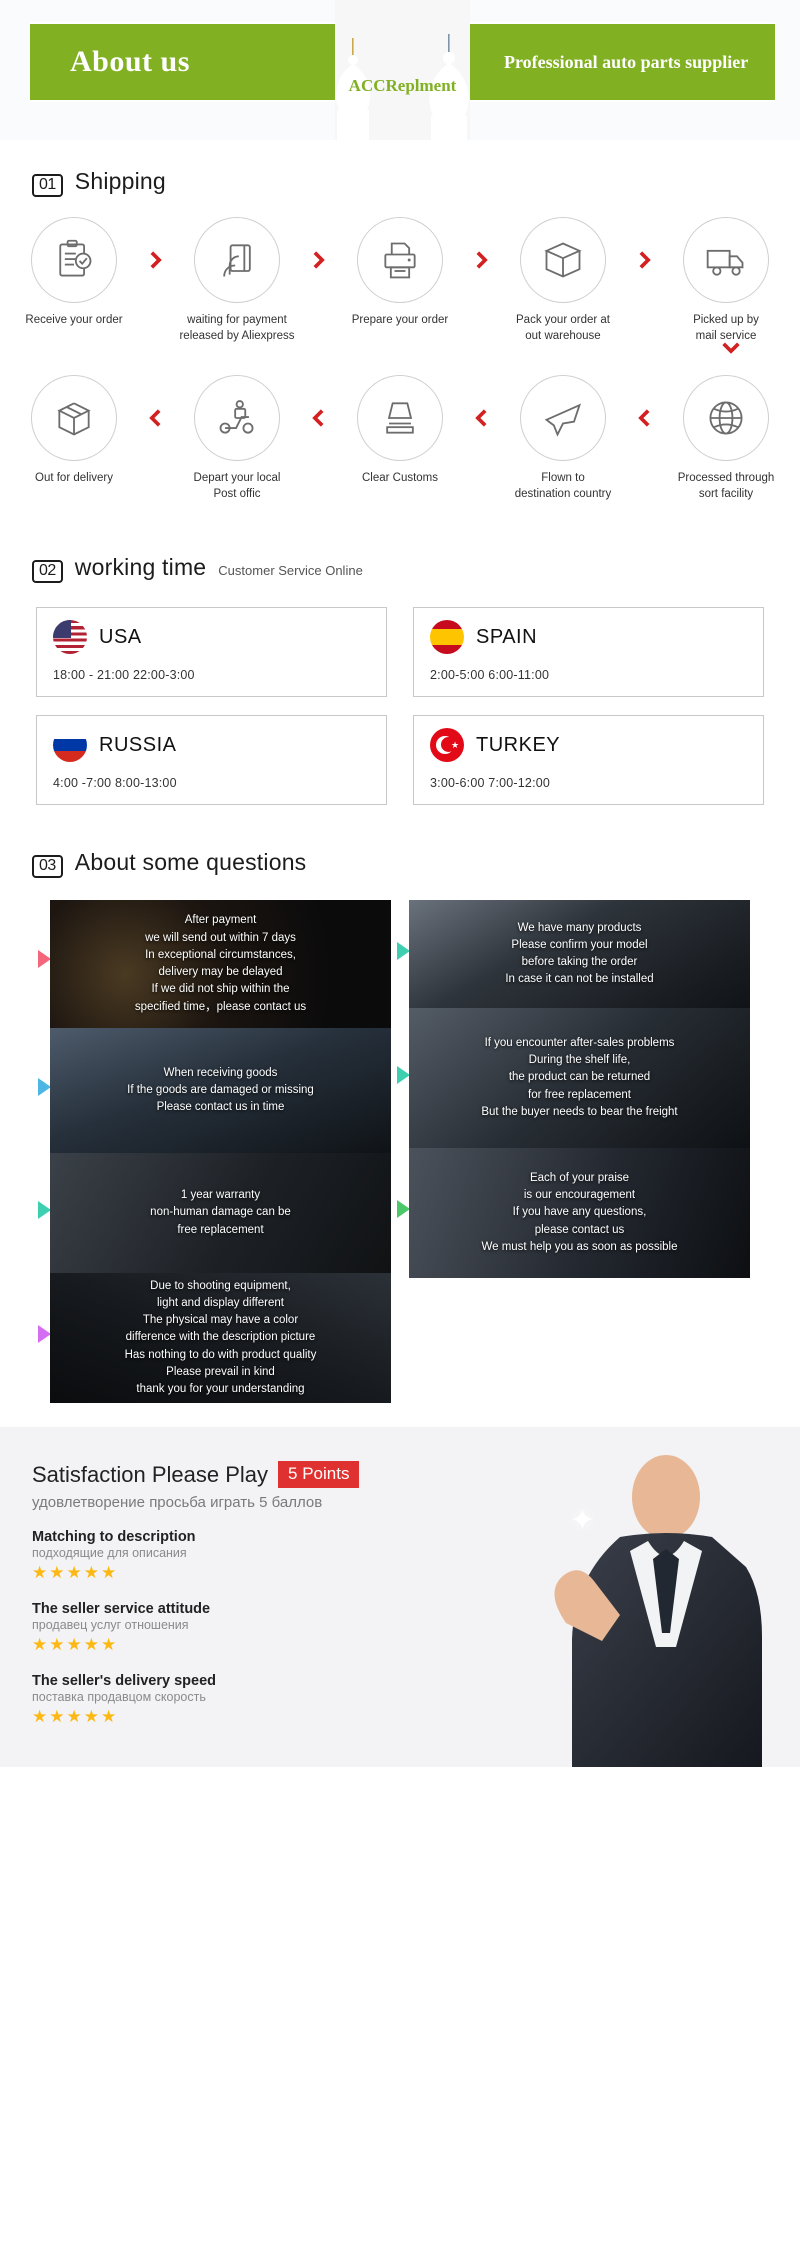 The image size is (800, 2244). Describe the element at coordinates (563, 328) in the screenshot. I see `step-label: Pack your order at out warehouse` at that location.